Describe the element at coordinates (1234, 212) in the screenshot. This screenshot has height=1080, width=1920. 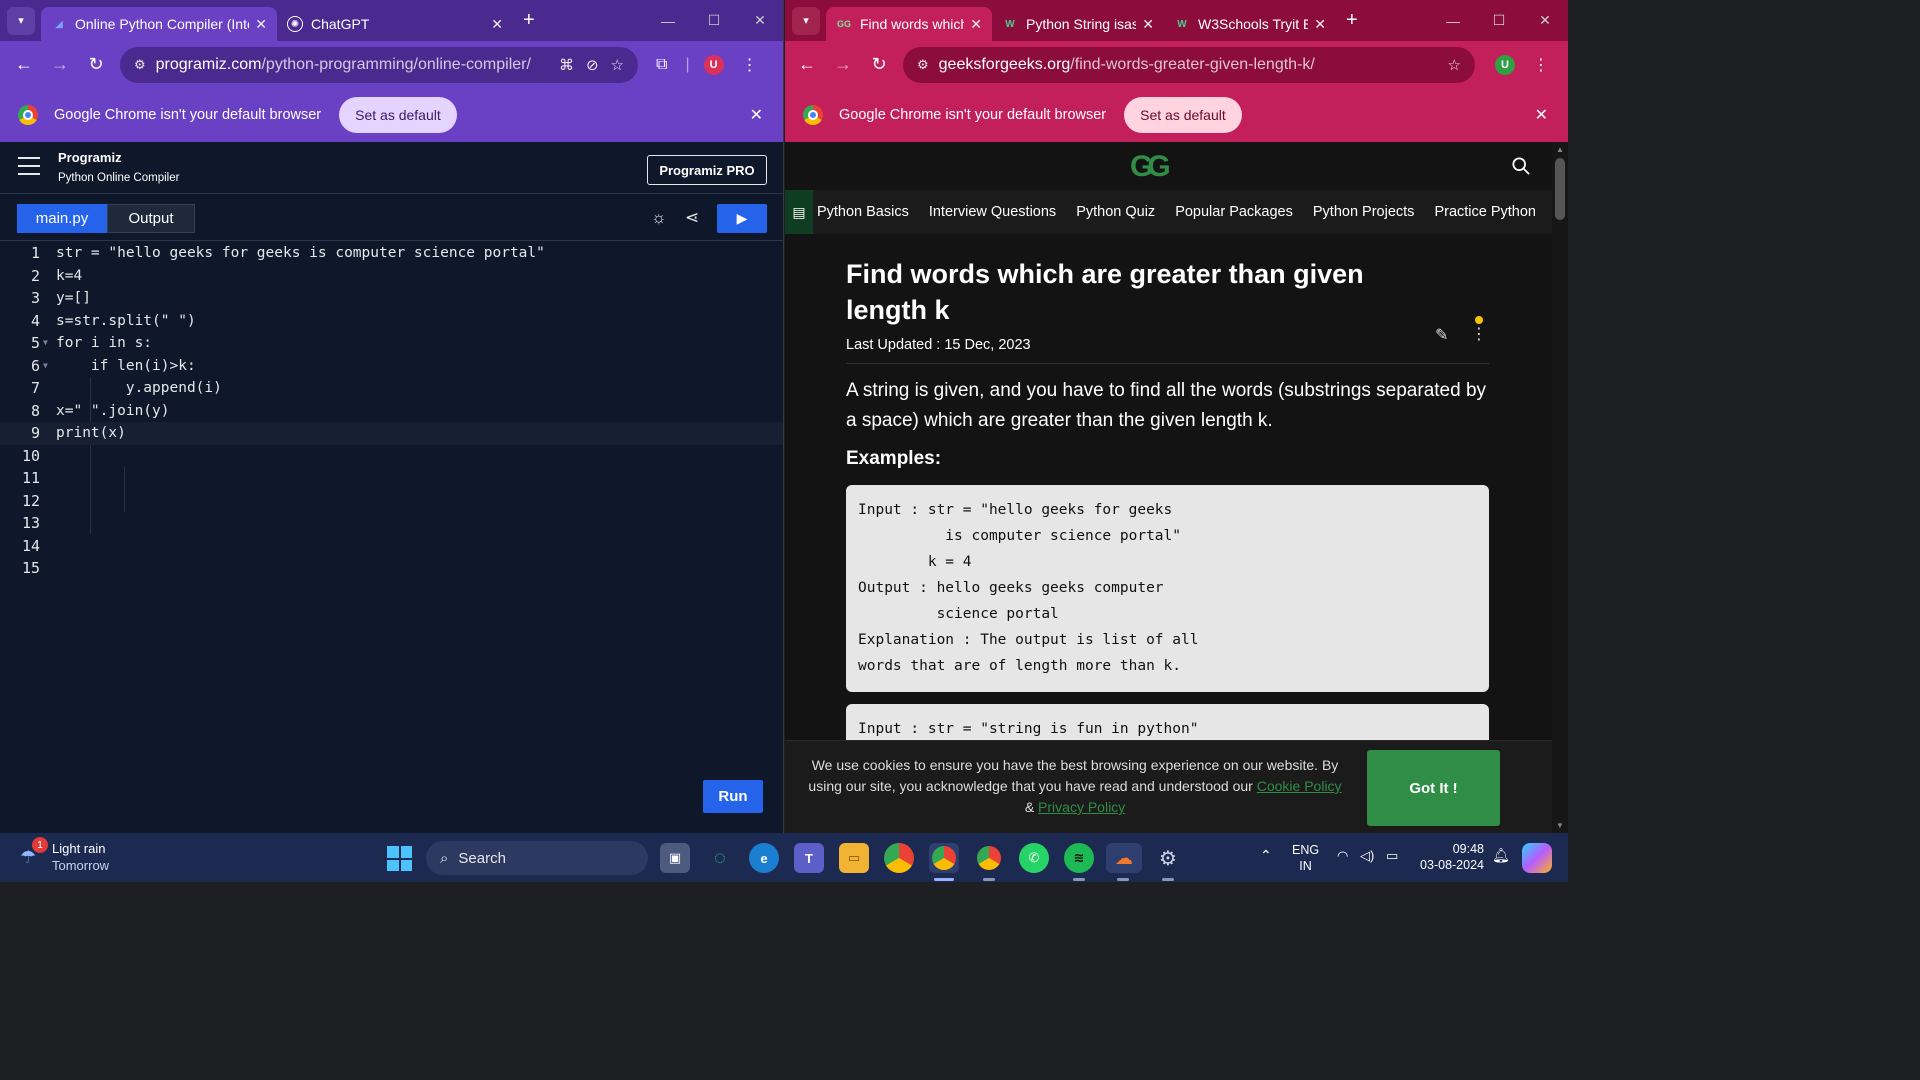
I see `nav-popular-packages: Popular Packages` at that location.